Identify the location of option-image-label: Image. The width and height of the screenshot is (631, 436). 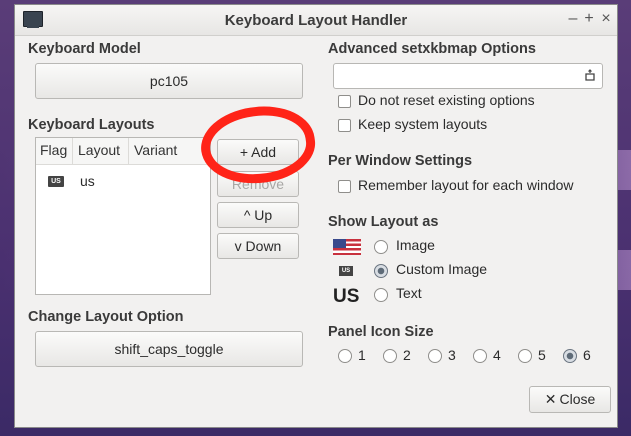
(415, 245).